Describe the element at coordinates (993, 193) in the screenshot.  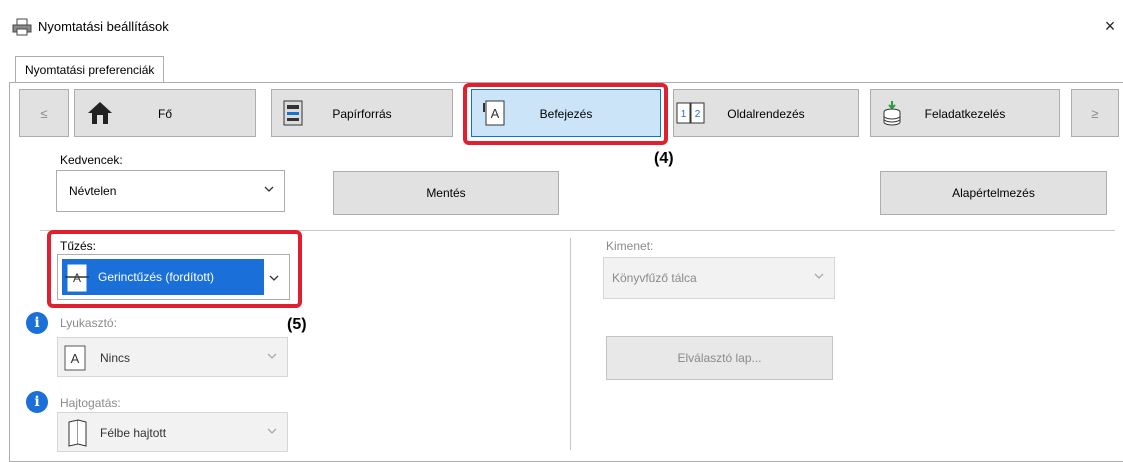
I see `defaults-button: Alapértelmezés` at that location.